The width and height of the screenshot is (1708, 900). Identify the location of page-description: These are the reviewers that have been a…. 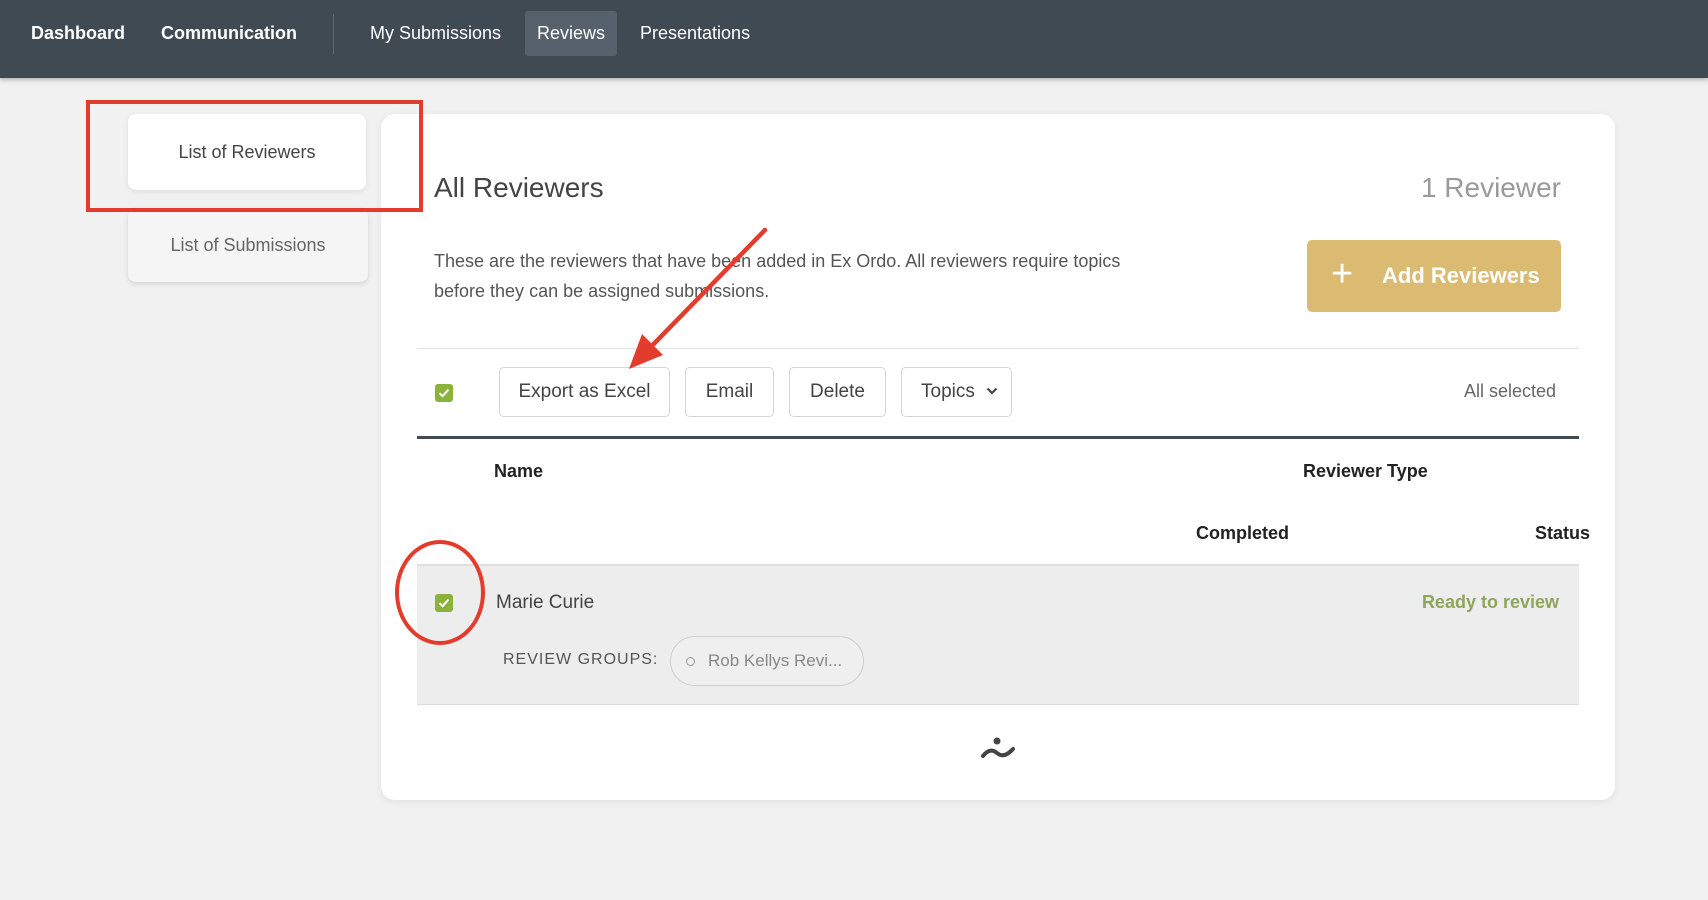
(777, 276).